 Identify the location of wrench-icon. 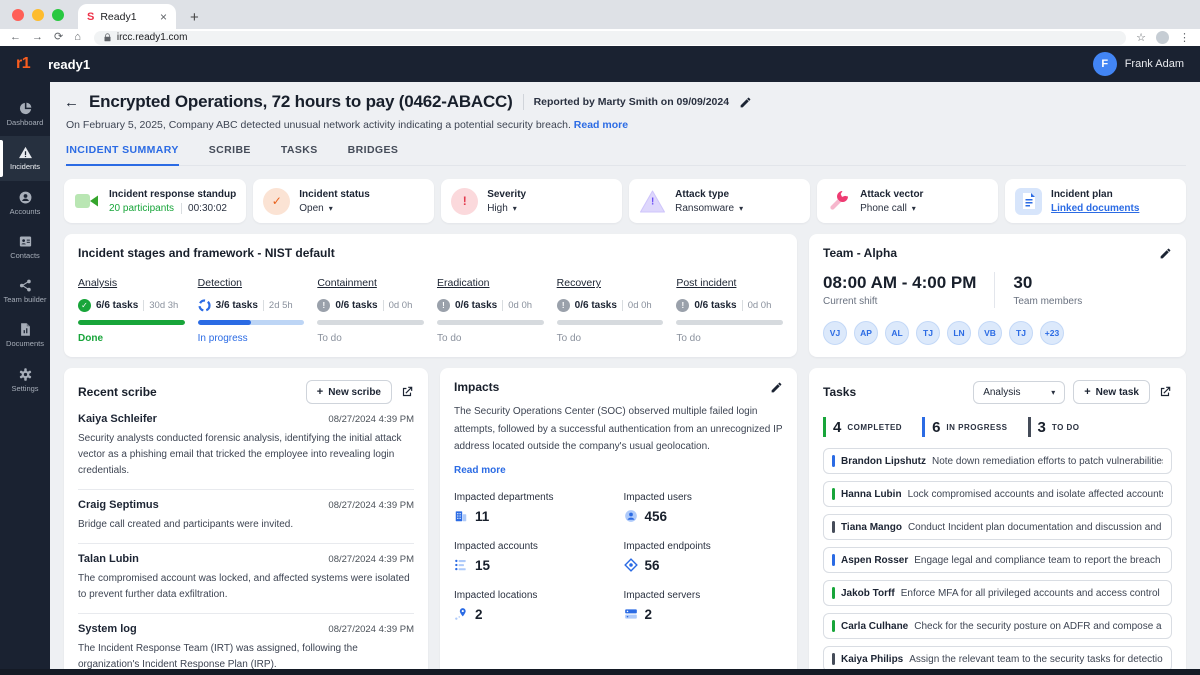
(839, 200).